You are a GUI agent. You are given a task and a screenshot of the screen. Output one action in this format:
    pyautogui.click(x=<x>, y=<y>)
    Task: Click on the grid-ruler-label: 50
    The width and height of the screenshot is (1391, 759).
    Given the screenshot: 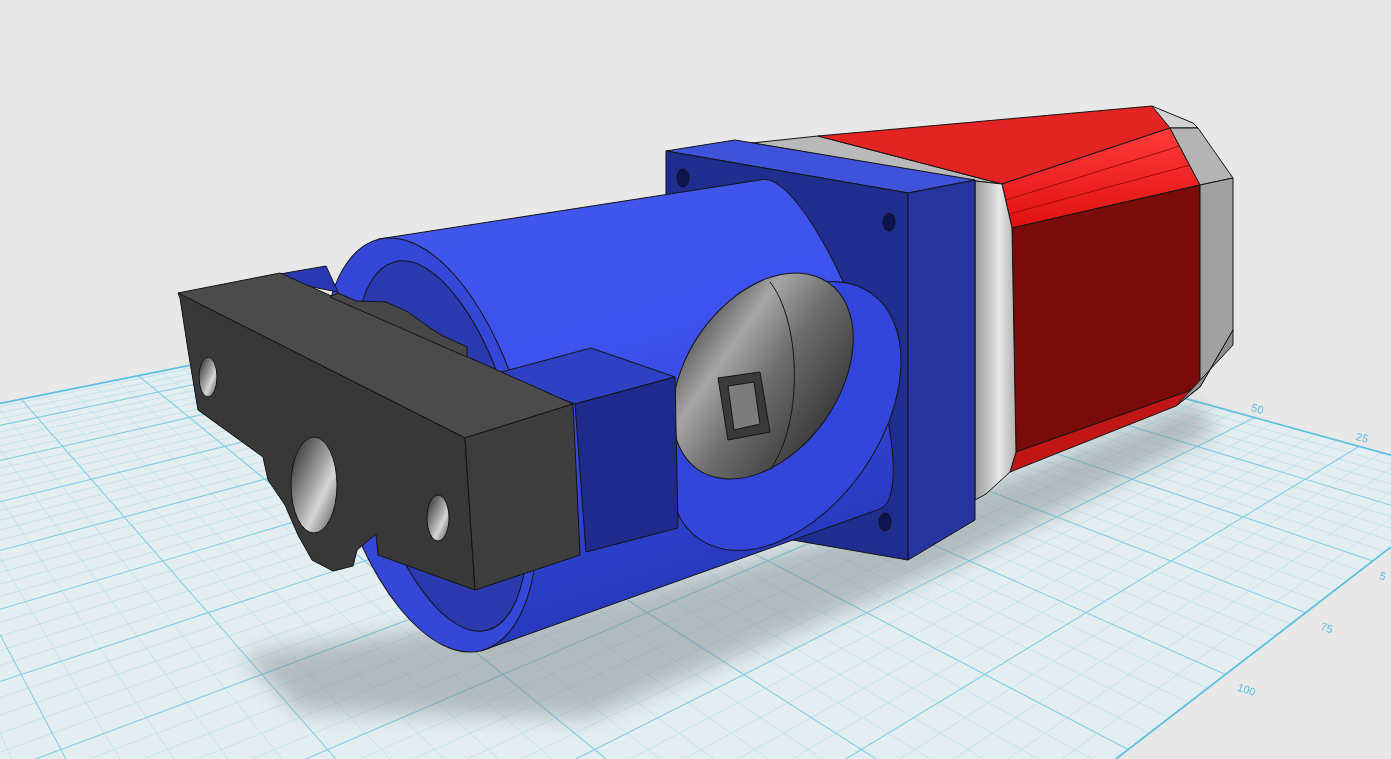 What is the action you would take?
    pyautogui.click(x=1258, y=409)
    